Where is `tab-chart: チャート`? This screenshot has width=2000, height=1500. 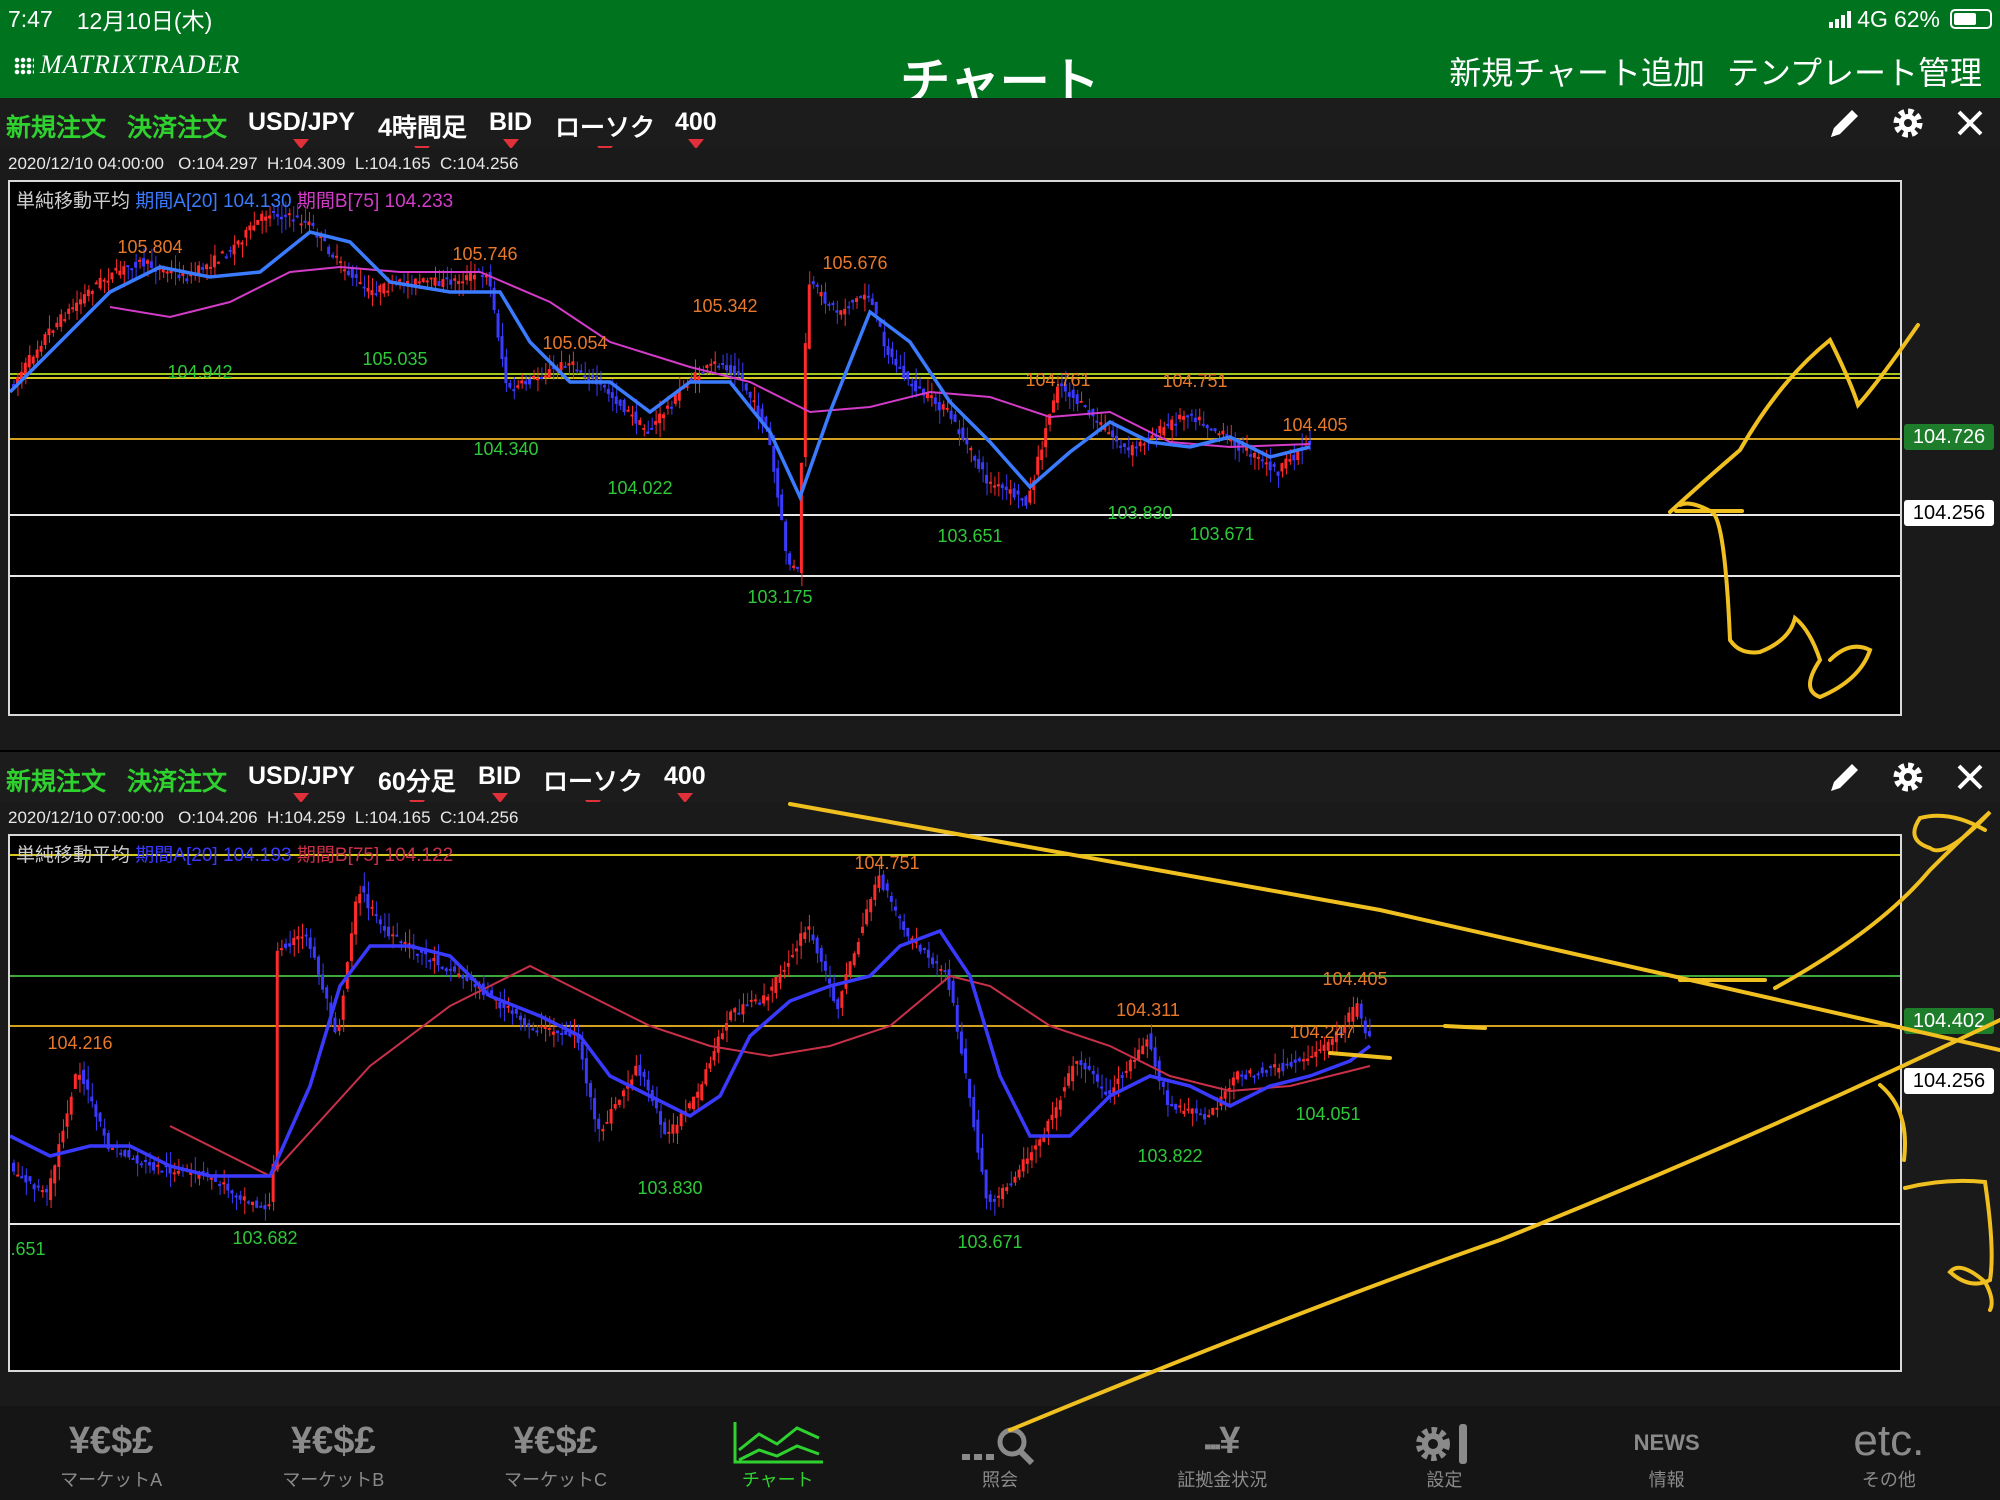 tab-chart: チャート is located at coordinates (778, 1453).